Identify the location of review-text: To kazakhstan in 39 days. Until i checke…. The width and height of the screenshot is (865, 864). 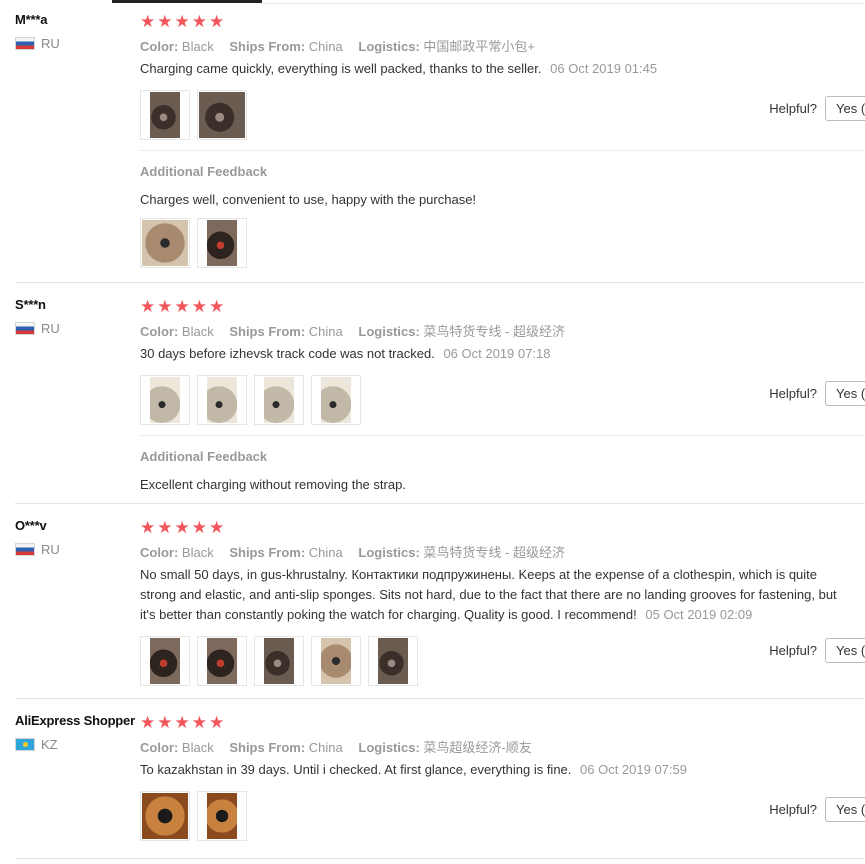
(413, 769).